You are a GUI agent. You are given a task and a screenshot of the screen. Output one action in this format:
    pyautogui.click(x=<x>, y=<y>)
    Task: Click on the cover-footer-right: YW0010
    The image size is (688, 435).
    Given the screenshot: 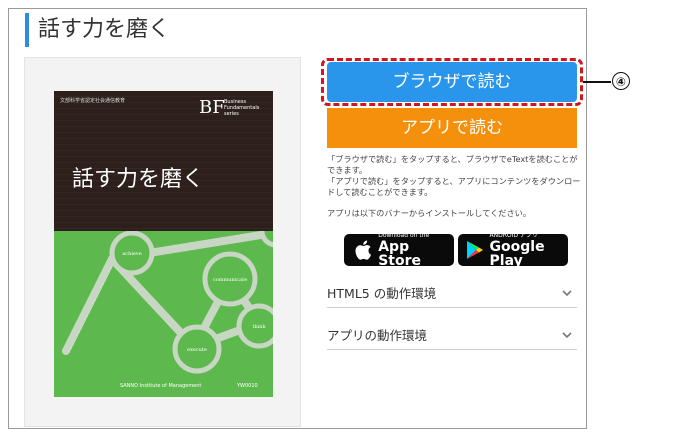 What is the action you would take?
    pyautogui.click(x=247, y=386)
    